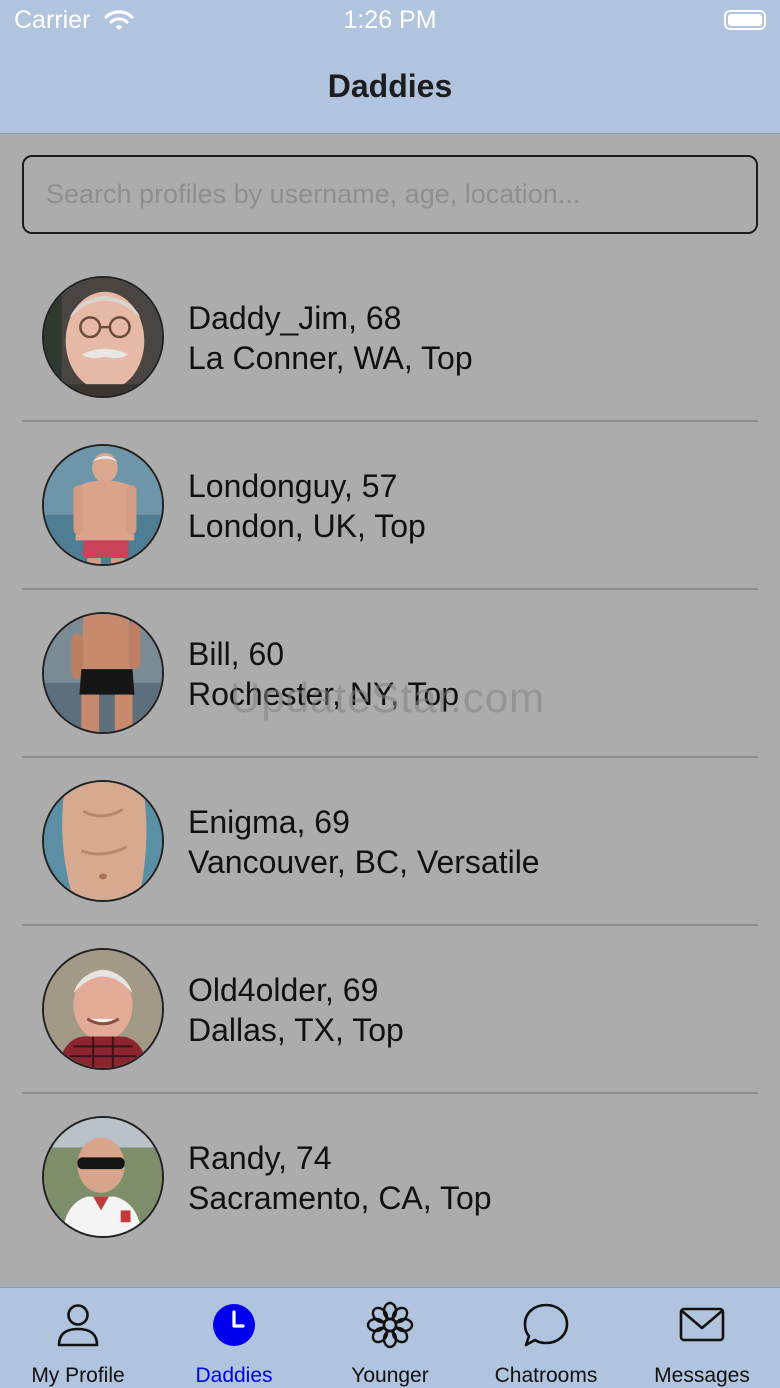 The image size is (780, 1388). I want to click on profile-name-age: Old4older, 69, so click(283, 990).